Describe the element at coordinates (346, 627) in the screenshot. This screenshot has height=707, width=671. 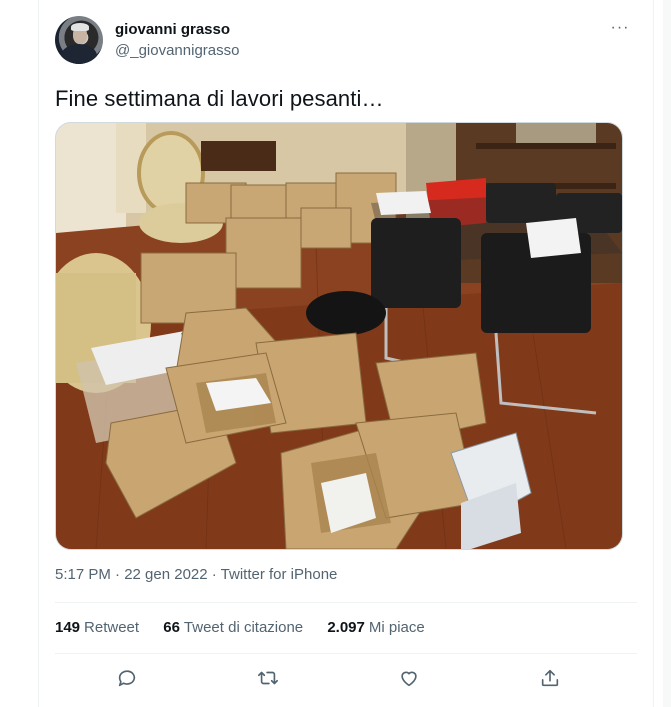
I see `likes-count: 2.097` at that location.